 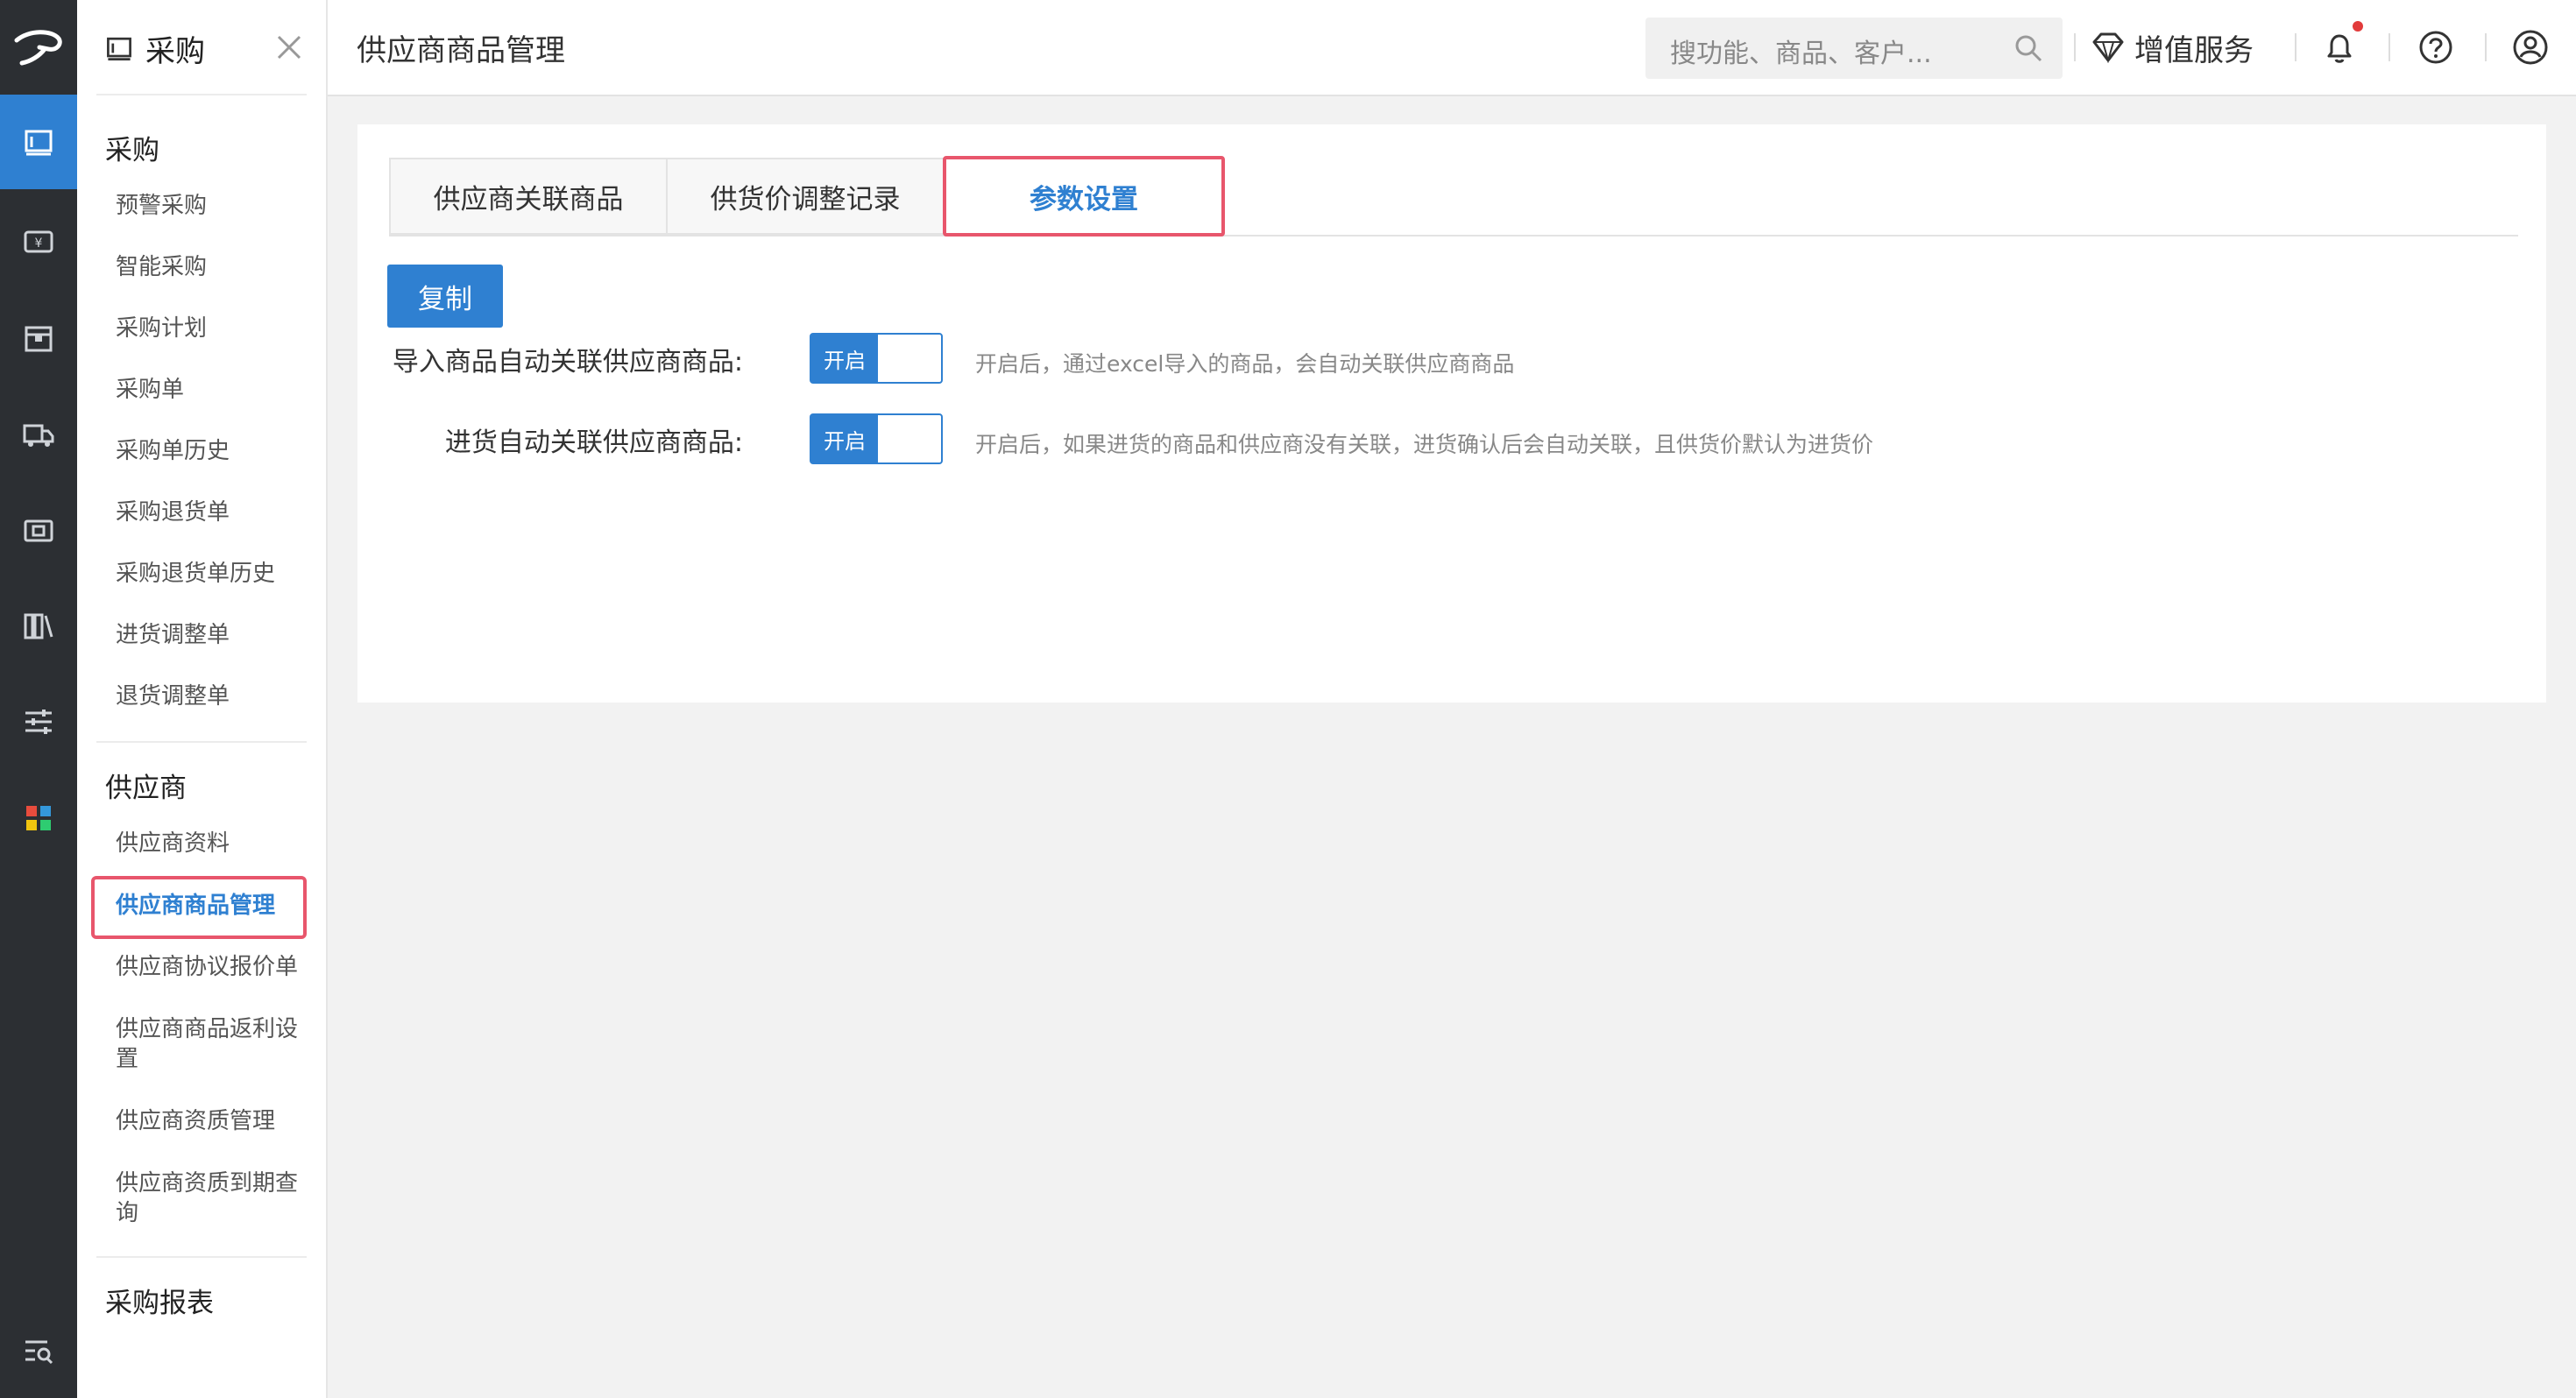 What do you see at coordinates (132, 147) in the screenshot?
I see `menu-group-purchase: 采购` at bounding box center [132, 147].